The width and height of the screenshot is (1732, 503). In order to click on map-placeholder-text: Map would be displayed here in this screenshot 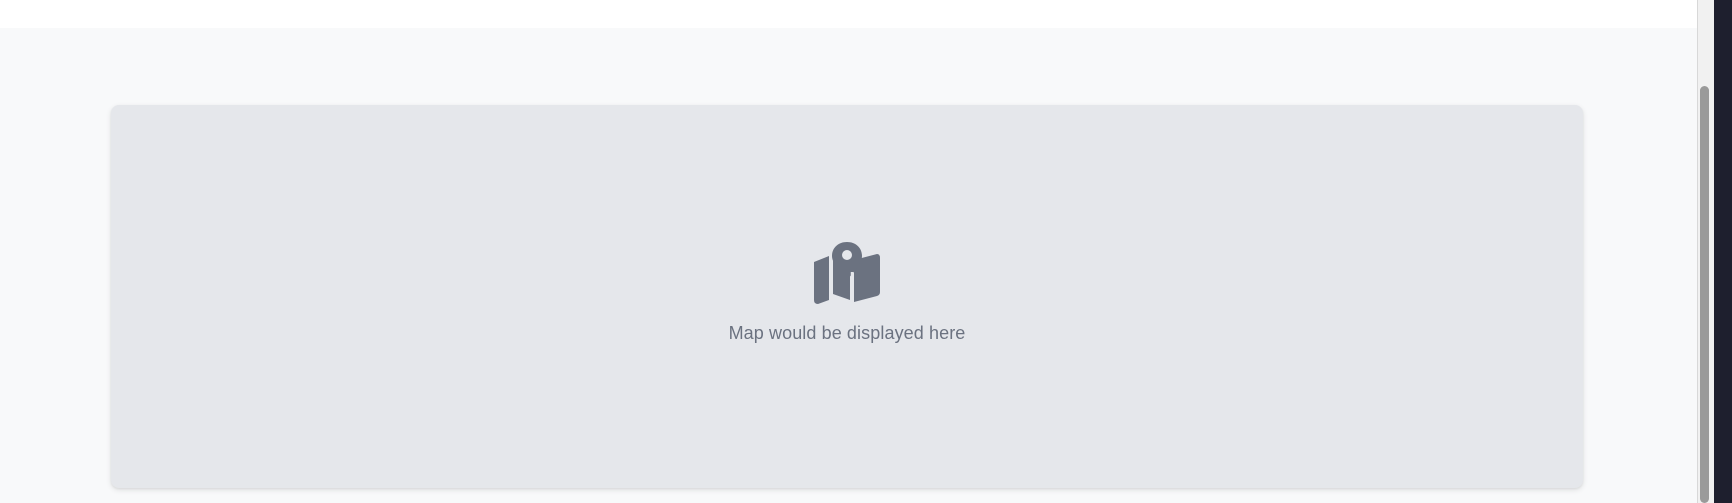, I will do `click(847, 333)`.